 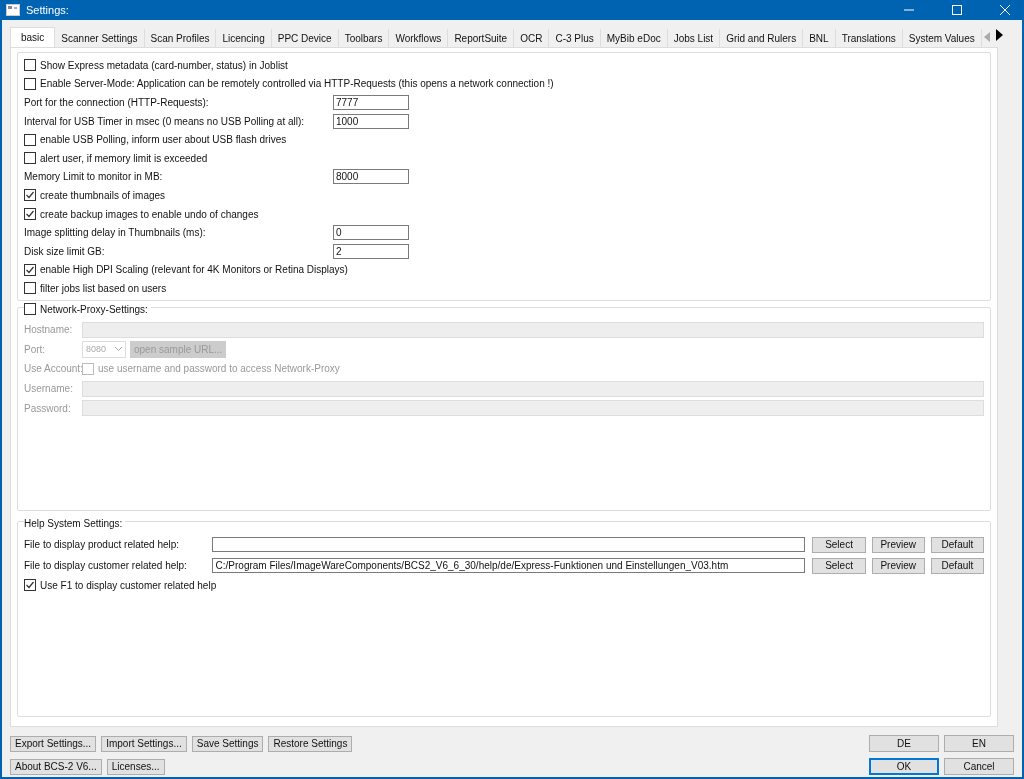 What do you see at coordinates (149, 214) in the screenshot?
I see `checkbox-label: create backup images to enable undo of changes` at bounding box center [149, 214].